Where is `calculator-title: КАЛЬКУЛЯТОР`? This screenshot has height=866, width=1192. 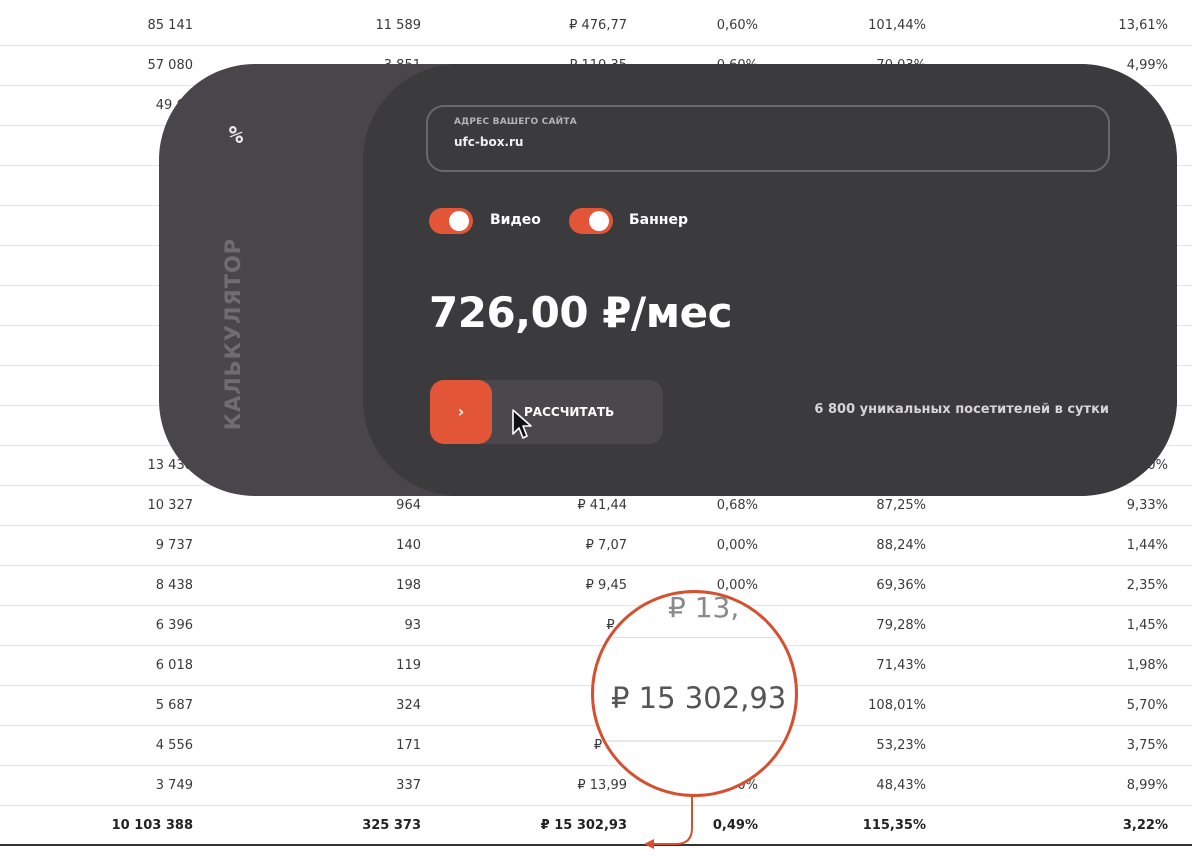
calculator-title: КАЛЬКУЛЯТОР is located at coordinates (233, 334).